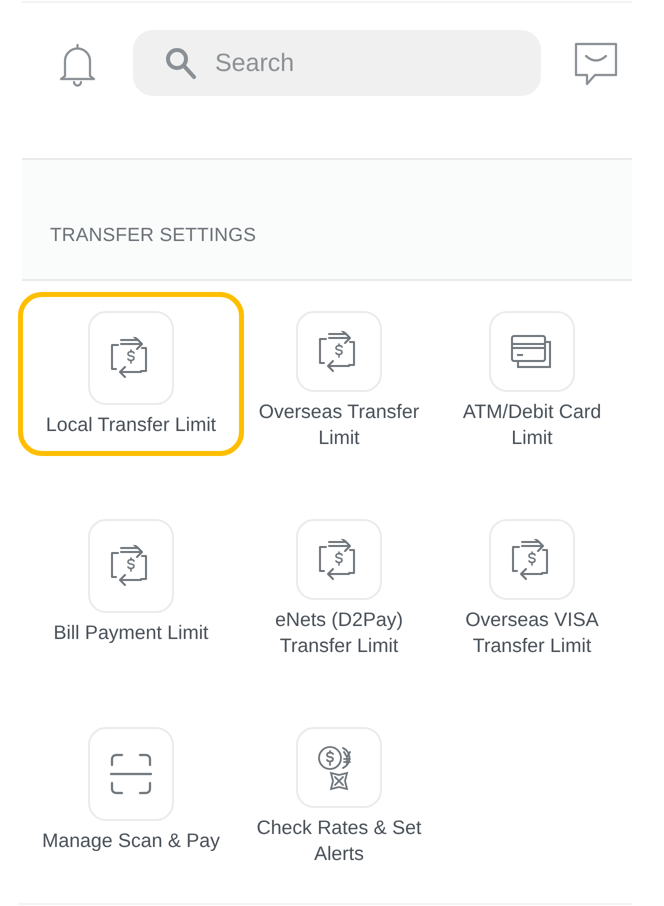 The width and height of the screenshot is (664, 906). What do you see at coordinates (339, 425) in the screenshot?
I see `tile-label: Overseas Transfer Limit` at bounding box center [339, 425].